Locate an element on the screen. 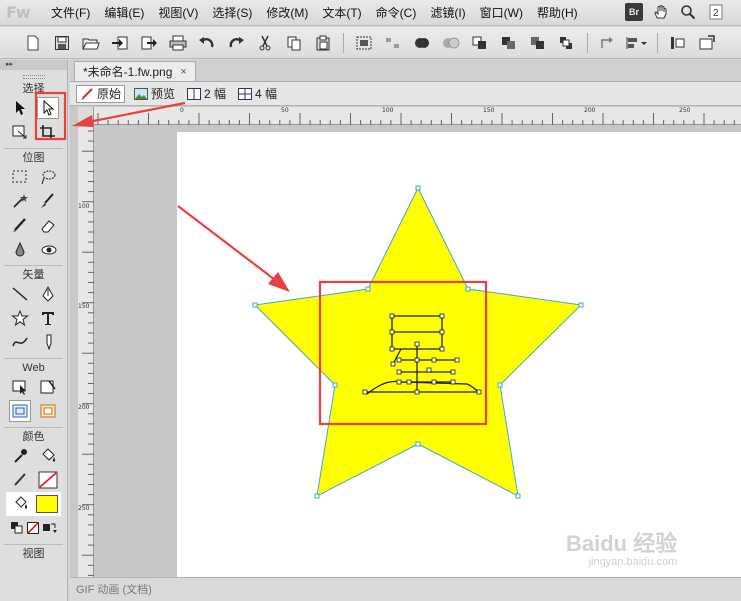 The image size is (741, 601). pointer-tool-icon is located at coordinates (20, 108).